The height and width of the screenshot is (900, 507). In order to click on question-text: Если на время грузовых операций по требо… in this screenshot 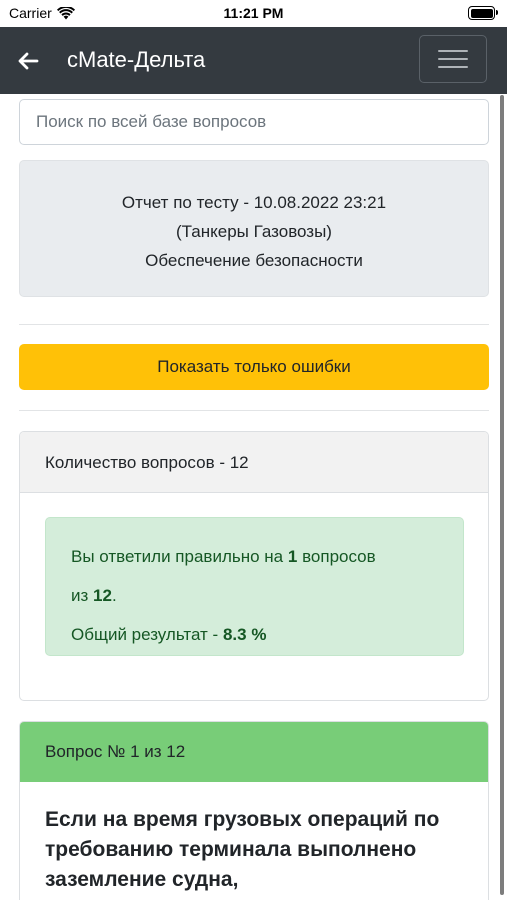, I will do `click(242, 849)`.